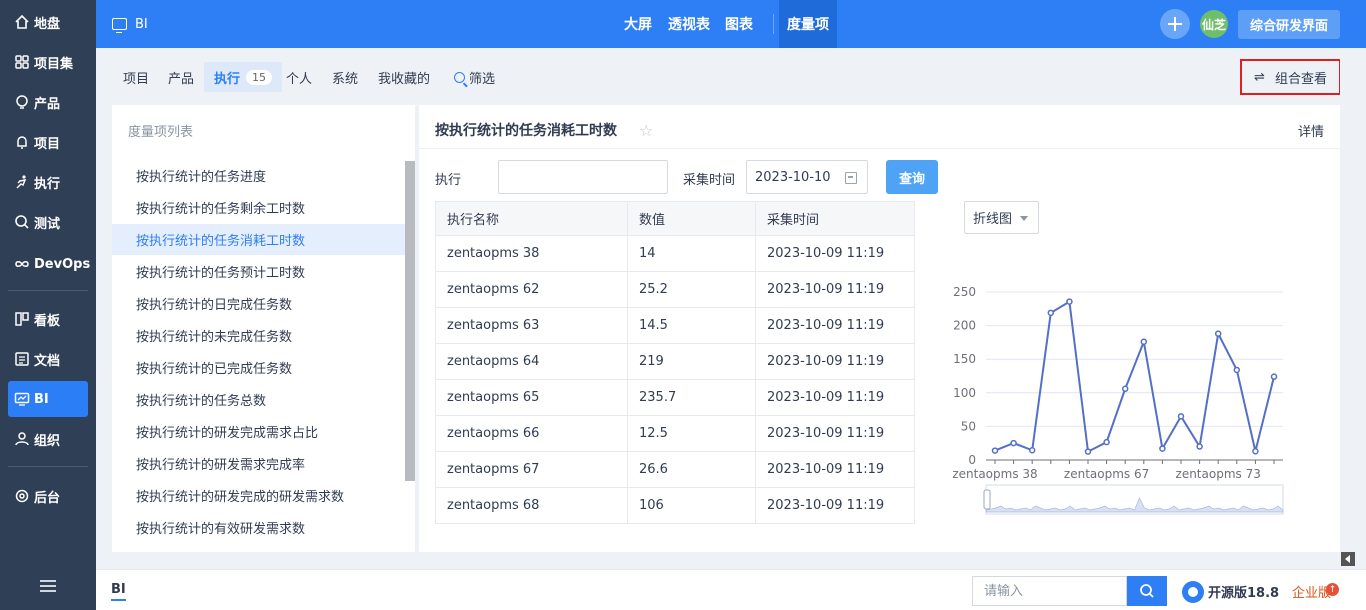  Describe the element at coordinates (1348, 308) in the screenshot. I see `page-scrollbar` at that location.